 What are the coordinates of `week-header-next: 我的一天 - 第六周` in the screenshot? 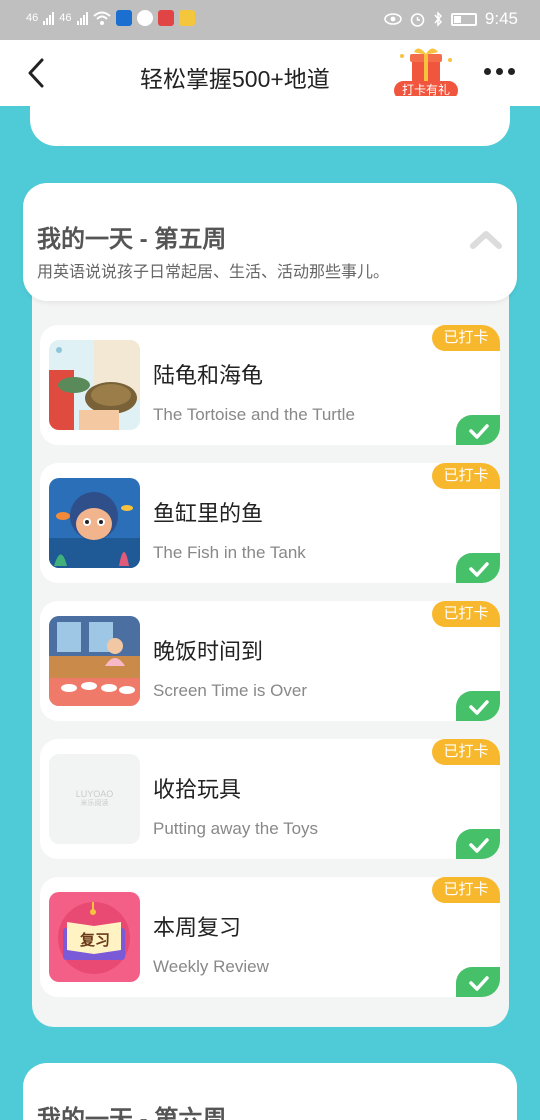 It's located at (270, 1091).